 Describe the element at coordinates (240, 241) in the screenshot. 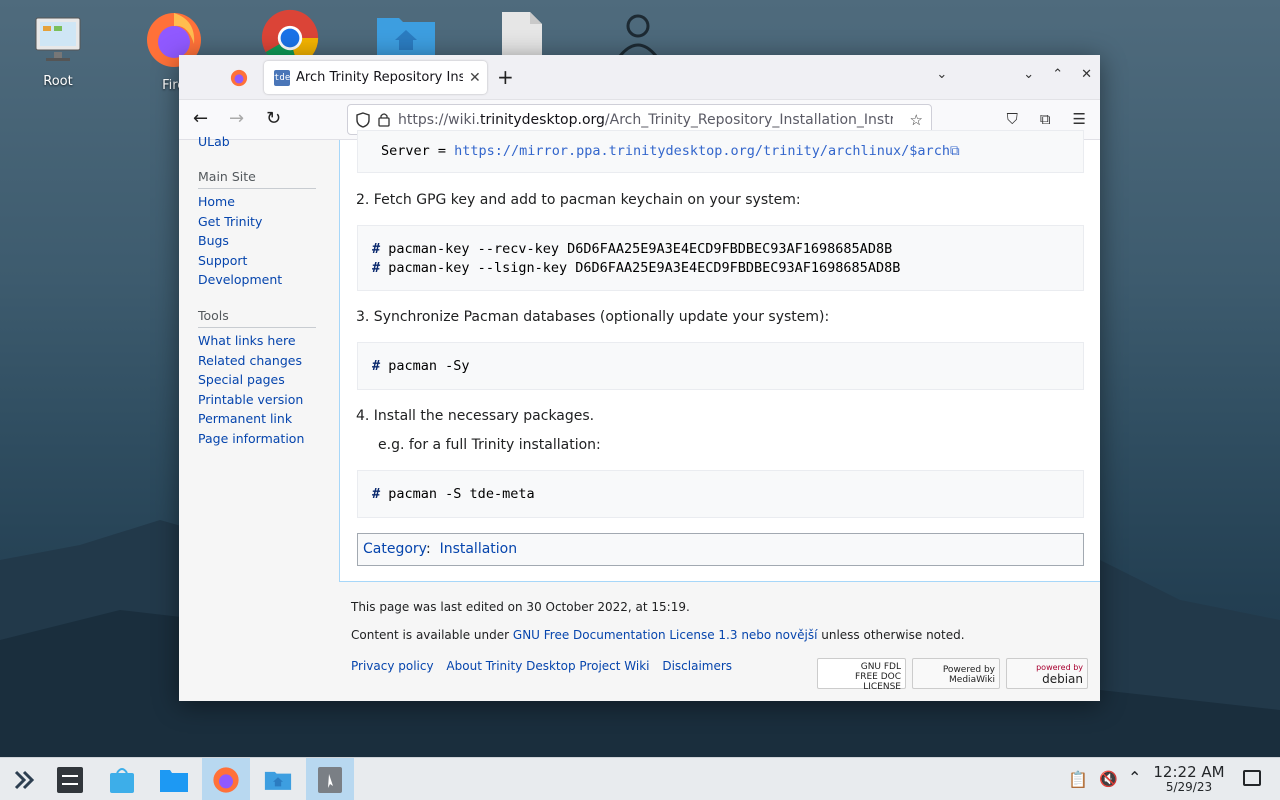

I see `sidebar-link-bugs: Bugs` at that location.